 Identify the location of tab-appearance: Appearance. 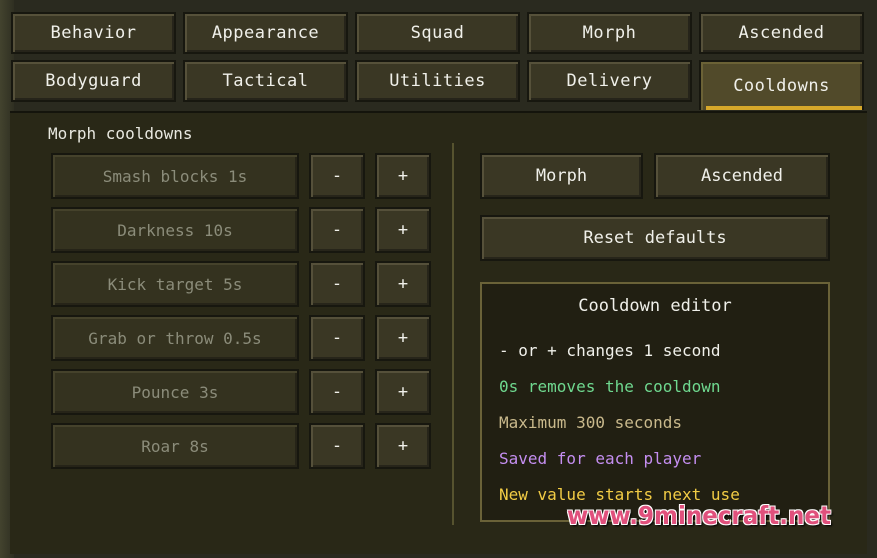
(265, 33).